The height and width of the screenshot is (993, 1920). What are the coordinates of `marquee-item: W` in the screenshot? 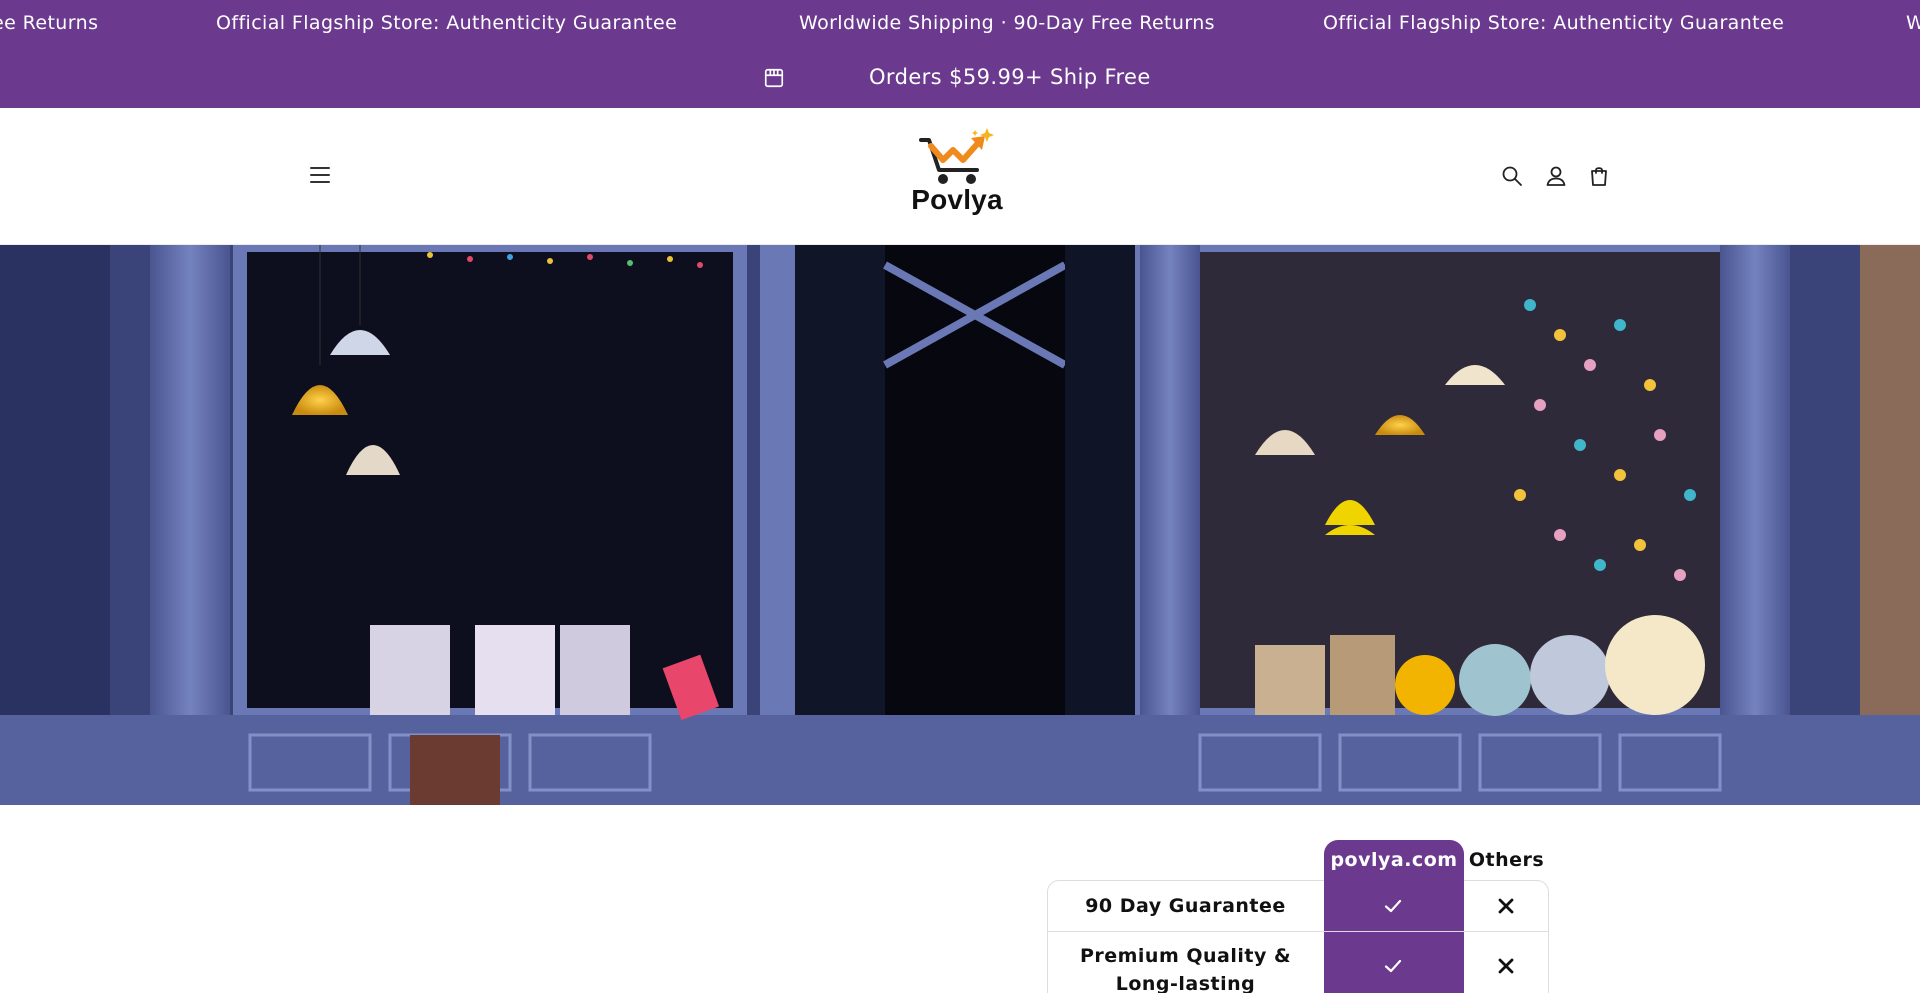 It's located at (1913, 23).